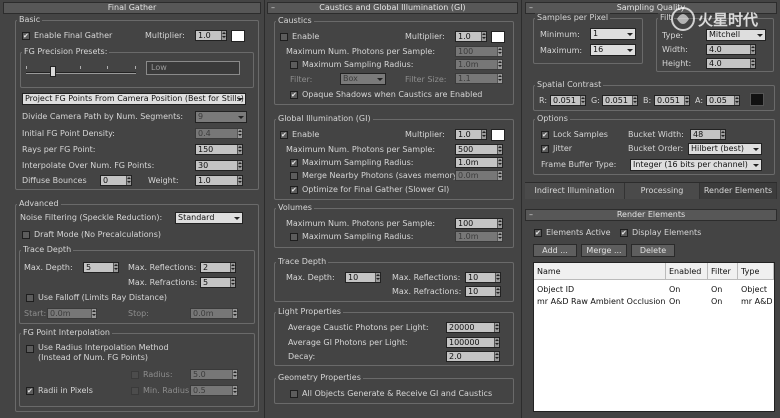  Describe the element at coordinates (284, 37) in the screenshot. I see `caustics-enable-checkbox` at that location.